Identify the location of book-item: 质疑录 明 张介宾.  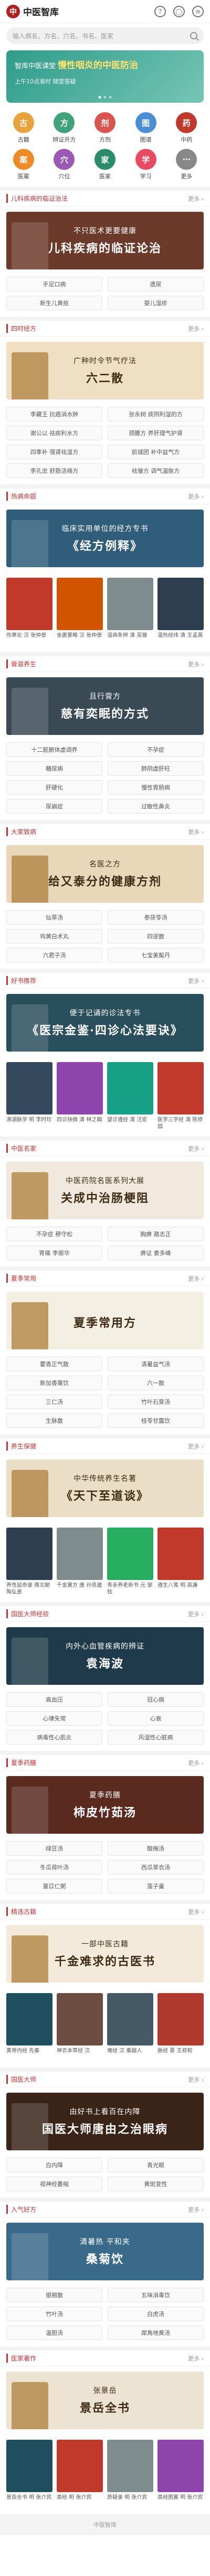
(130, 2474).